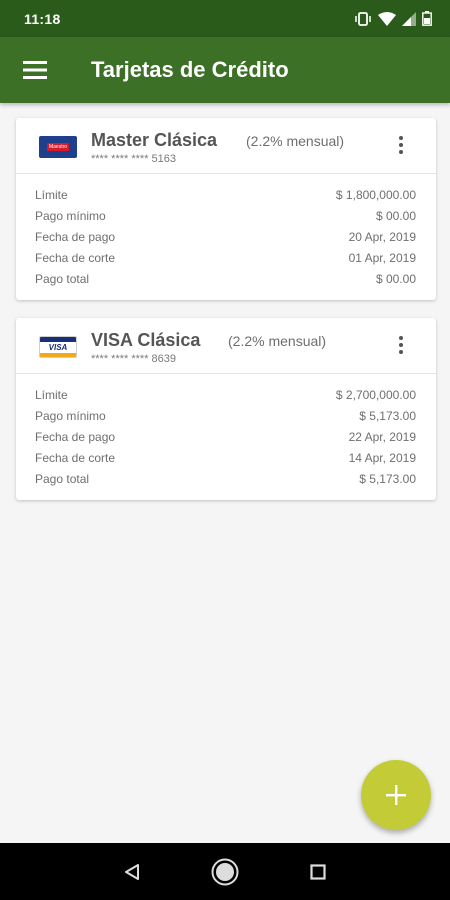  I want to click on visa-logo-text: VISA, so click(58, 347).